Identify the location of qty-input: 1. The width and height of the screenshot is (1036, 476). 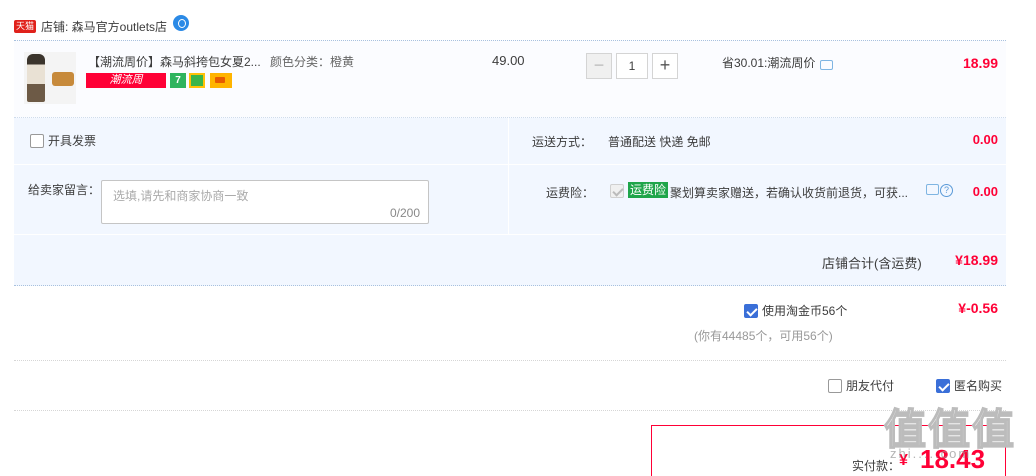
(632, 66).